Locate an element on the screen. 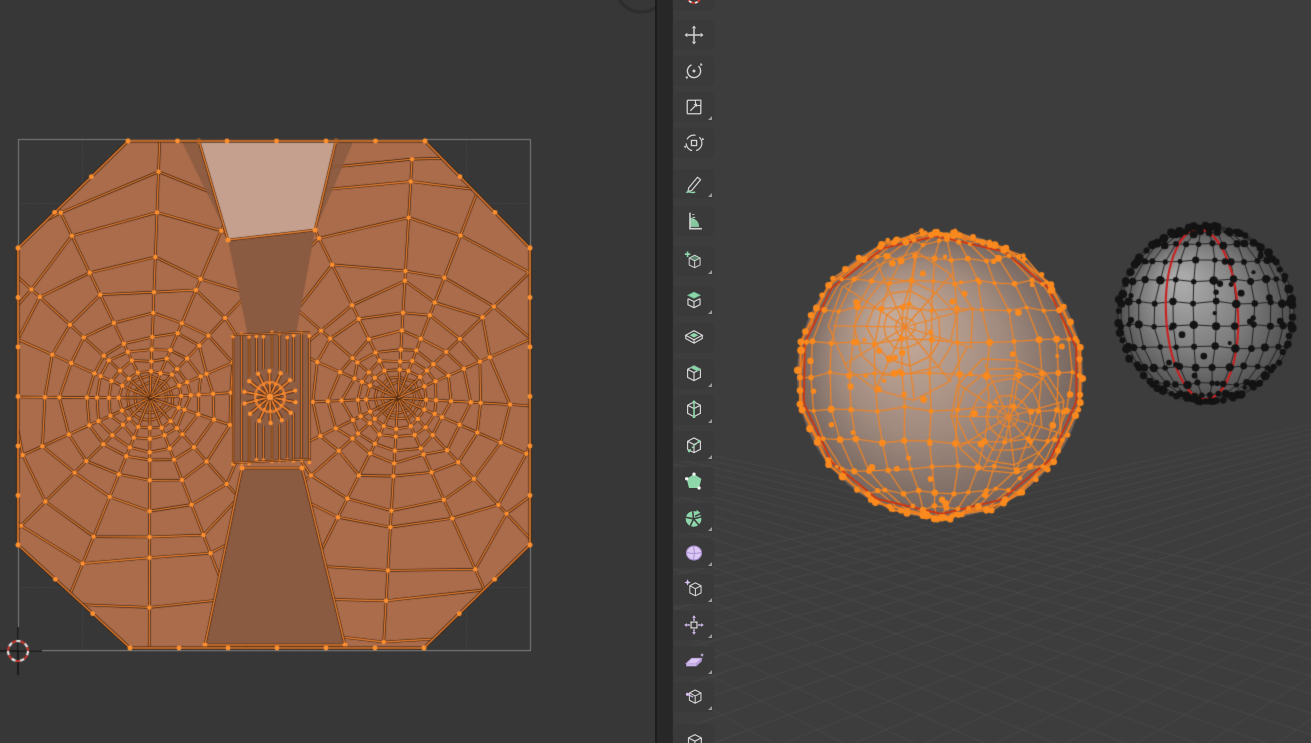 This screenshot has height=743, width=1311. move-icon is located at coordinates (694, 35).